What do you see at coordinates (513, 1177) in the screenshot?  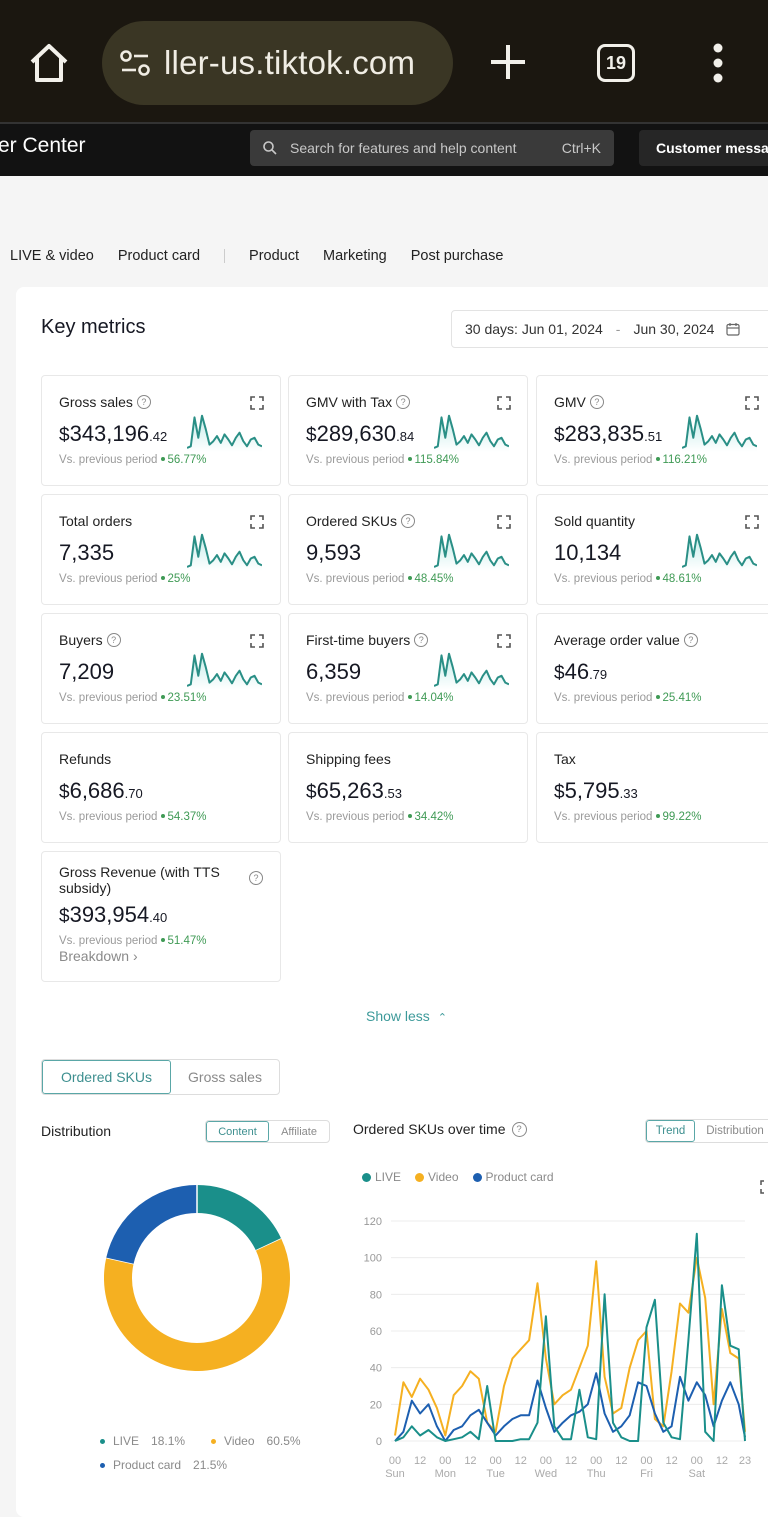 I see `legend-item-product-card: Product card` at bounding box center [513, 1177].